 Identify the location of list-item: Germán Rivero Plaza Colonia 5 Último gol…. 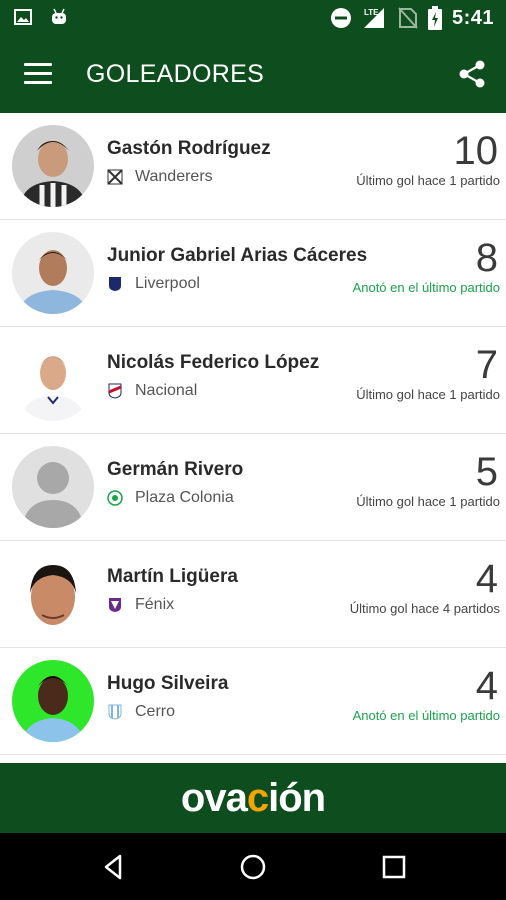
(253, 487).